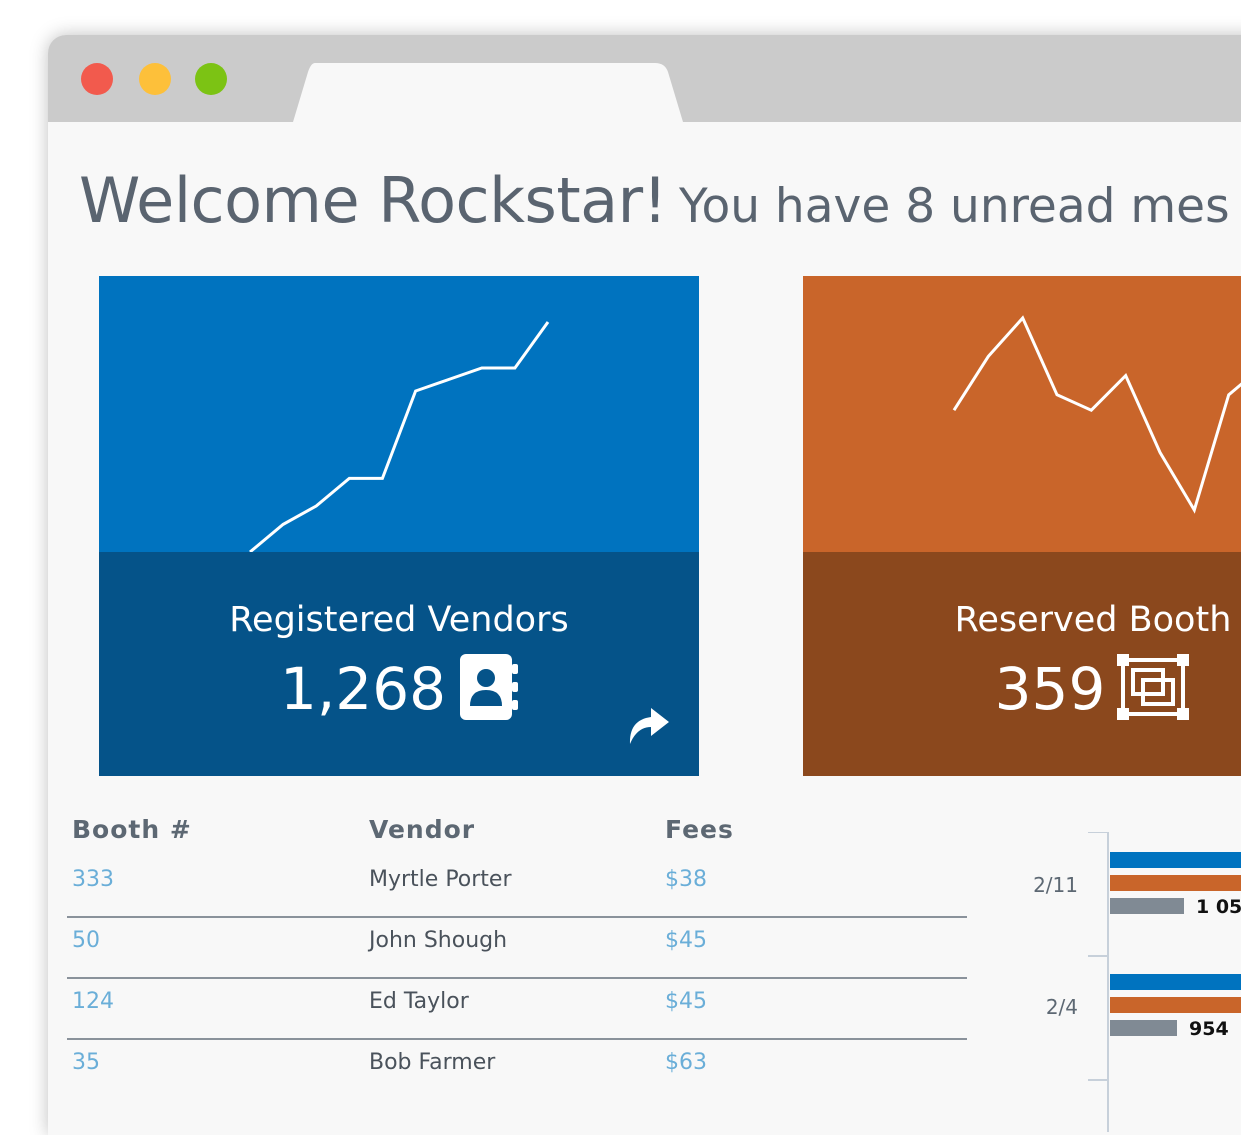 The image size is (1241, 1135). I want to click on vendor-name: Bob Farmer, so click(432, 1062).